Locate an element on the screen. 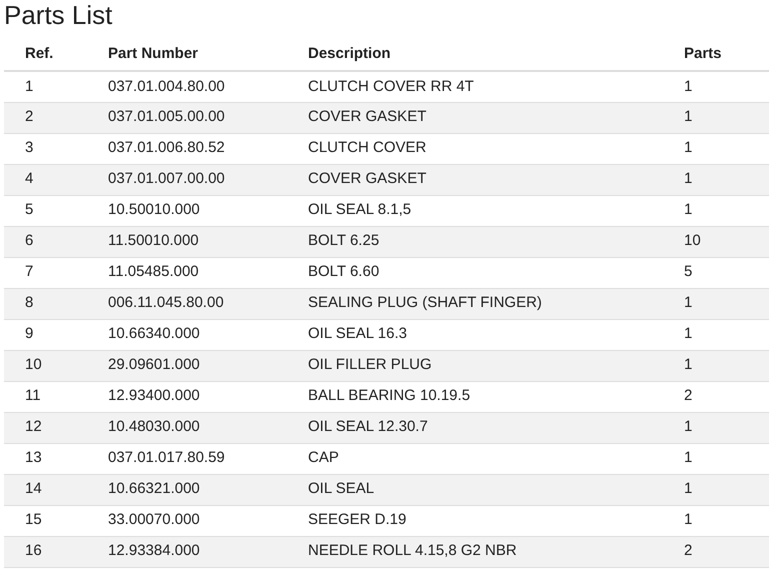 Image resolution: width=769 pixels, height=587 pixels. table-cell: 10.66340.000 is located at coordinates (187, 334).